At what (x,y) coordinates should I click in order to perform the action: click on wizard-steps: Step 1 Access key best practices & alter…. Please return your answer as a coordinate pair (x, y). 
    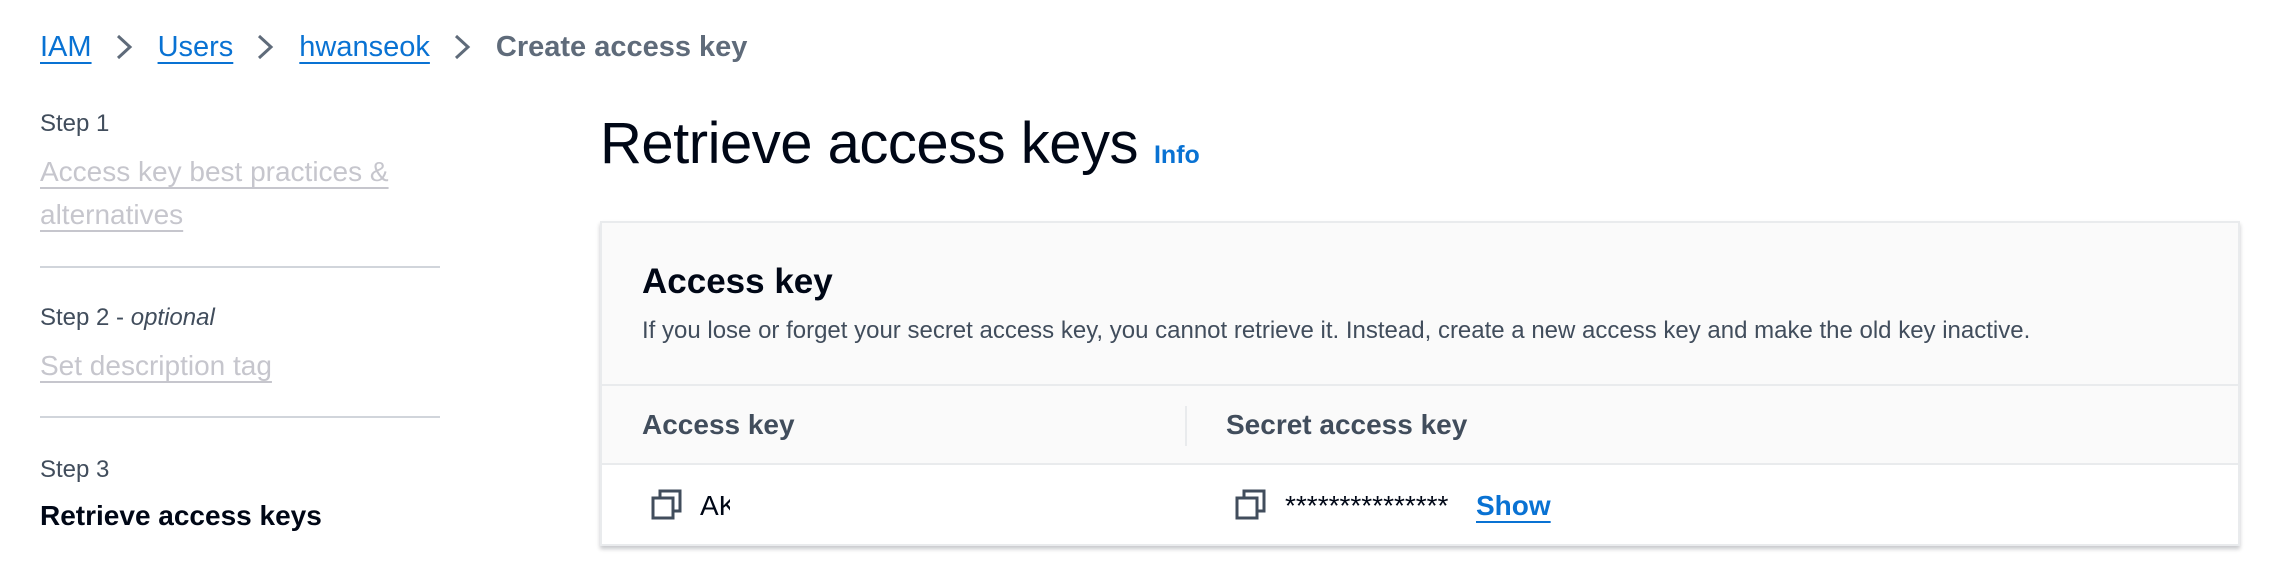
    Looking at the image, I should click on (240, 322).